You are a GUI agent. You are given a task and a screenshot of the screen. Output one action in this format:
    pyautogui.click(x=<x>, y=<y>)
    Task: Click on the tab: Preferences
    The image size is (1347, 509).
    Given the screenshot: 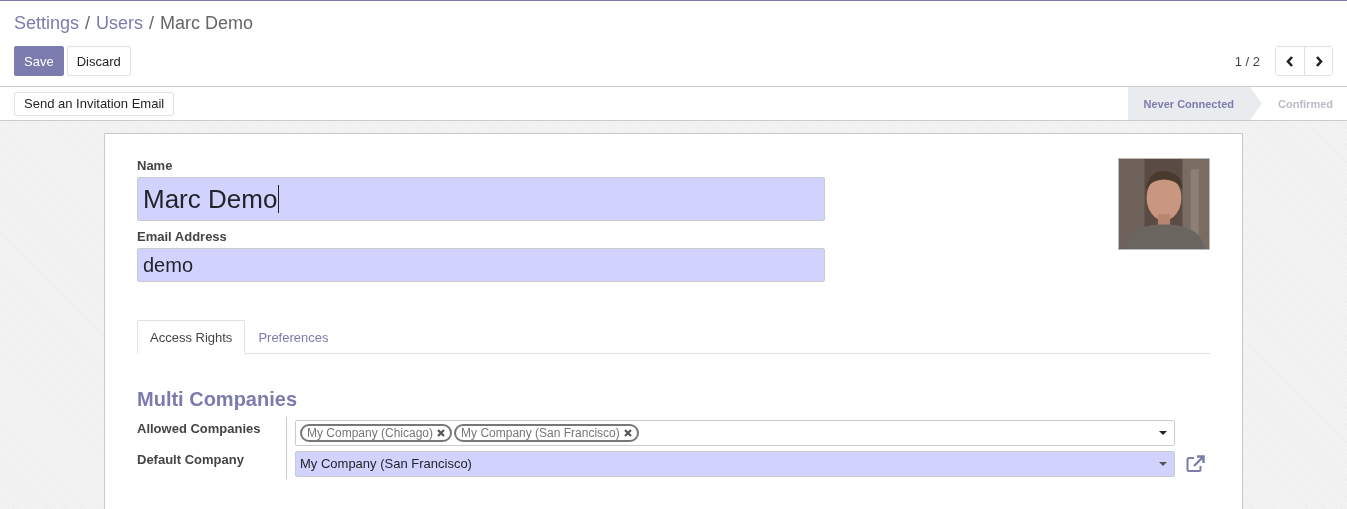 What is the action you would take?
    pyautogui.click(x=293, y=337)
    